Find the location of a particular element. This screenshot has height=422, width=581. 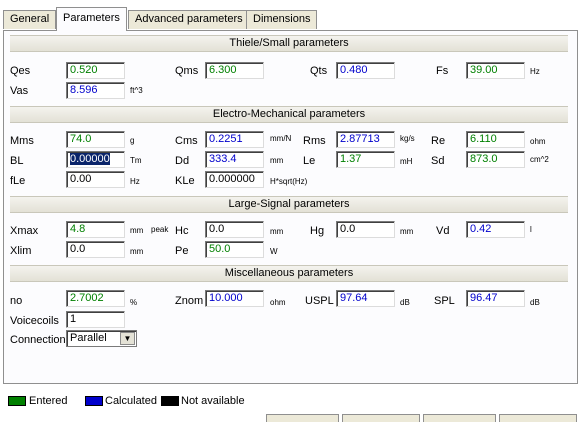

entered-legend-label: Entered is located at coordinates (48, 401).